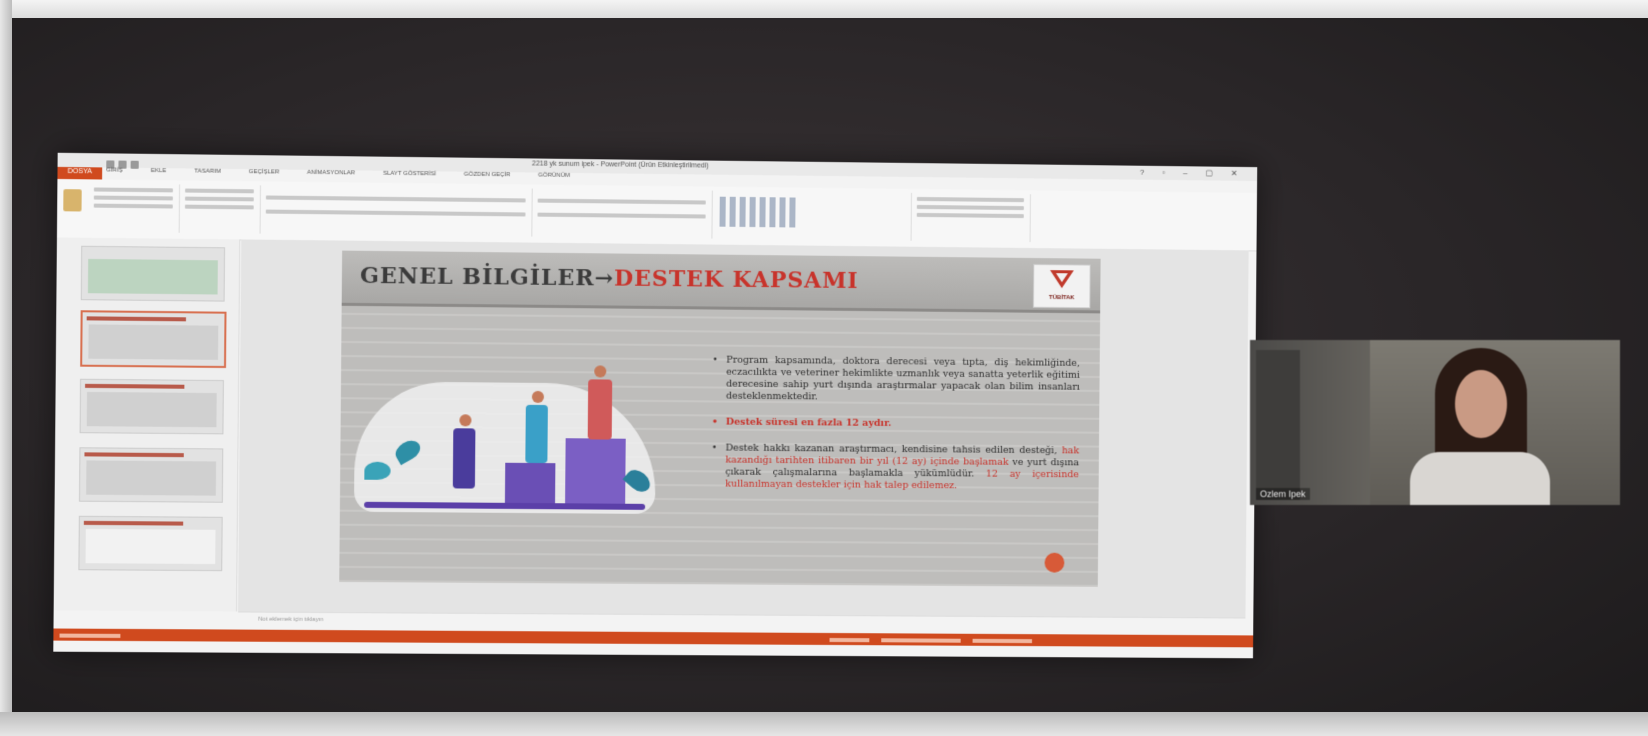 The height and width of the screenshot is (736, 1648). What do you see at coordinates (114, 170) in the screenshot?
I see `tab-home: GİRİŞ` at bounding box center [114, 170].